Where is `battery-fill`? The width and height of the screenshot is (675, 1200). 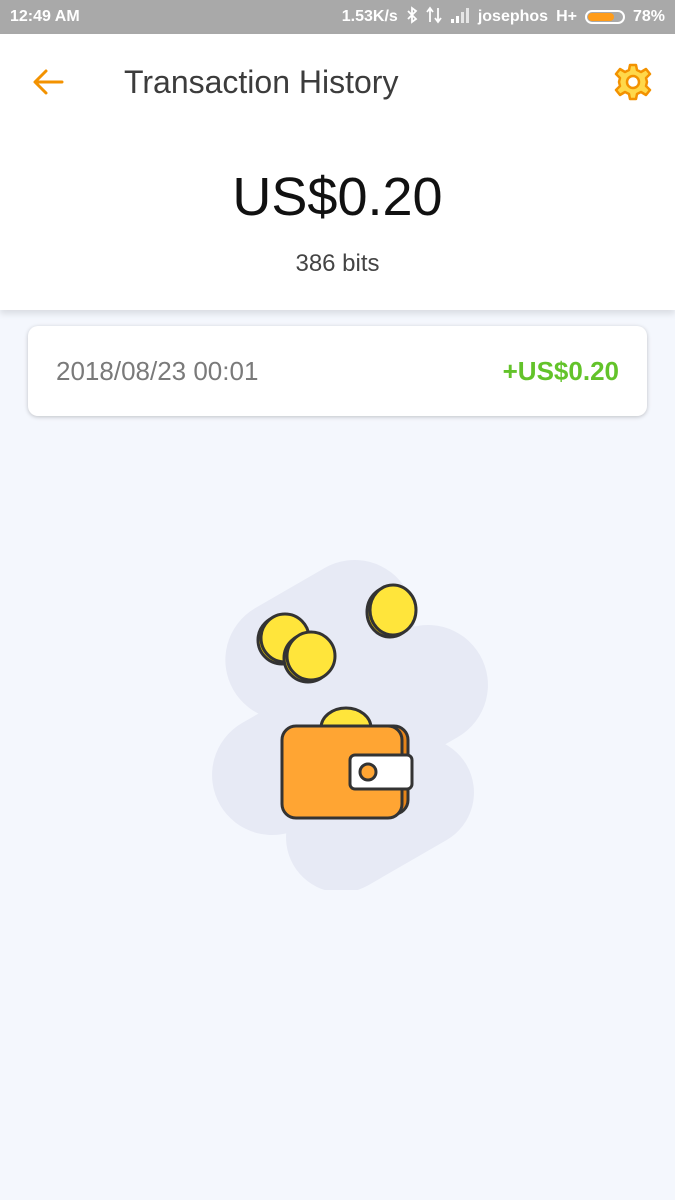 battery-fill is located at coordinates (601, 17).